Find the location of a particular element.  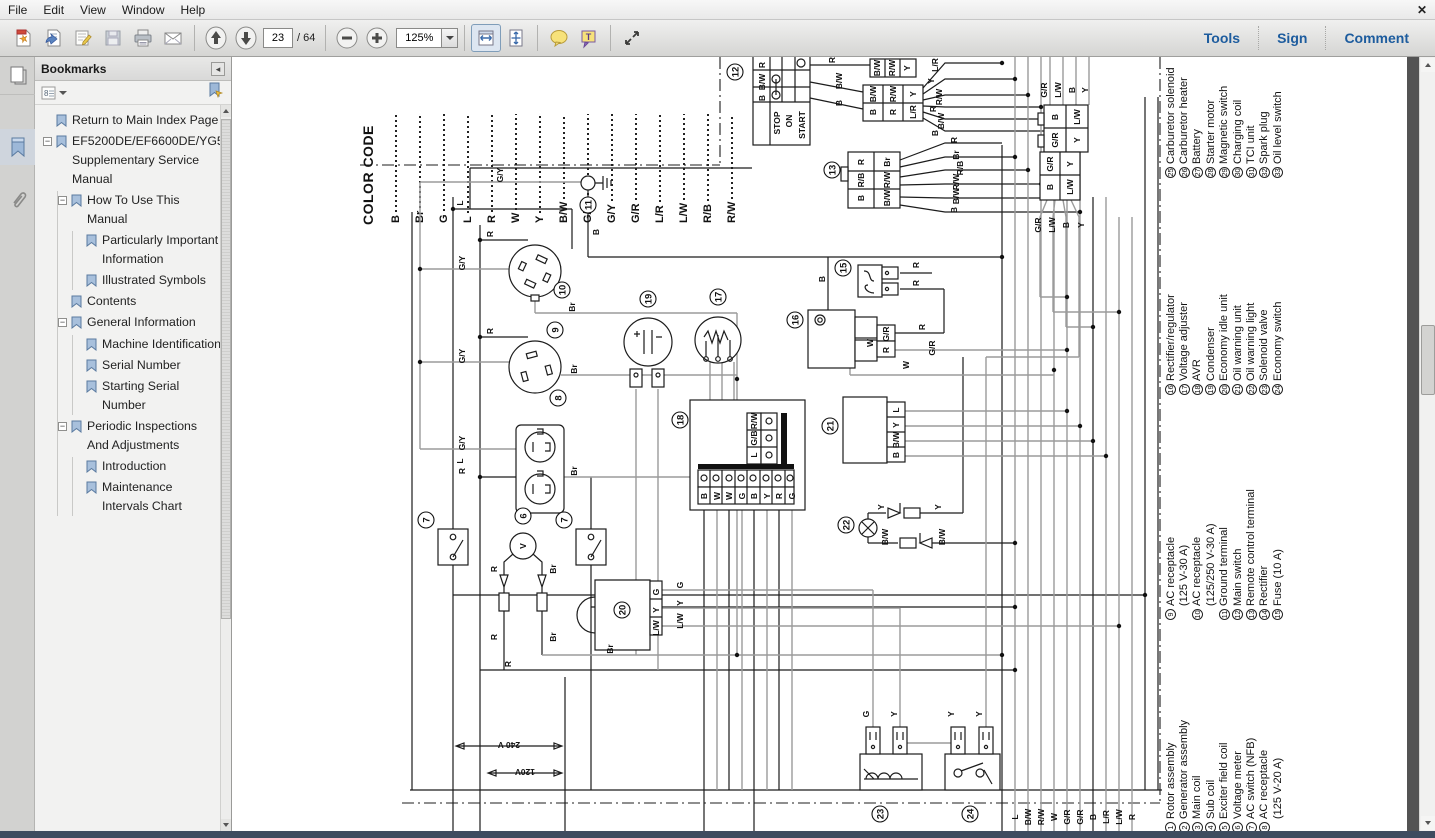

create-pdf-icon is located at coordinates (23, 38).